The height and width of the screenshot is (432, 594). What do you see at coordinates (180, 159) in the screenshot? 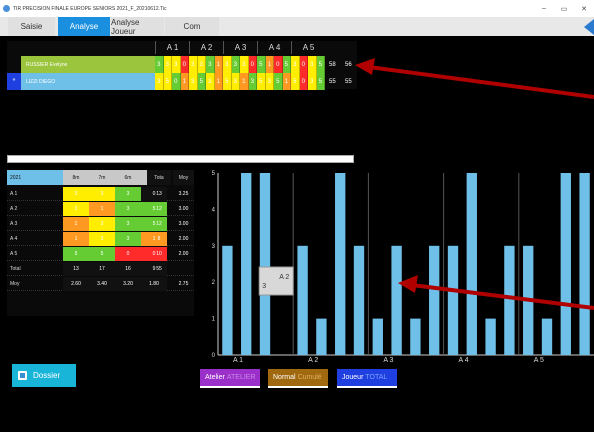
I see `horizontal-scrollbar` at bounding box center [180, 159].